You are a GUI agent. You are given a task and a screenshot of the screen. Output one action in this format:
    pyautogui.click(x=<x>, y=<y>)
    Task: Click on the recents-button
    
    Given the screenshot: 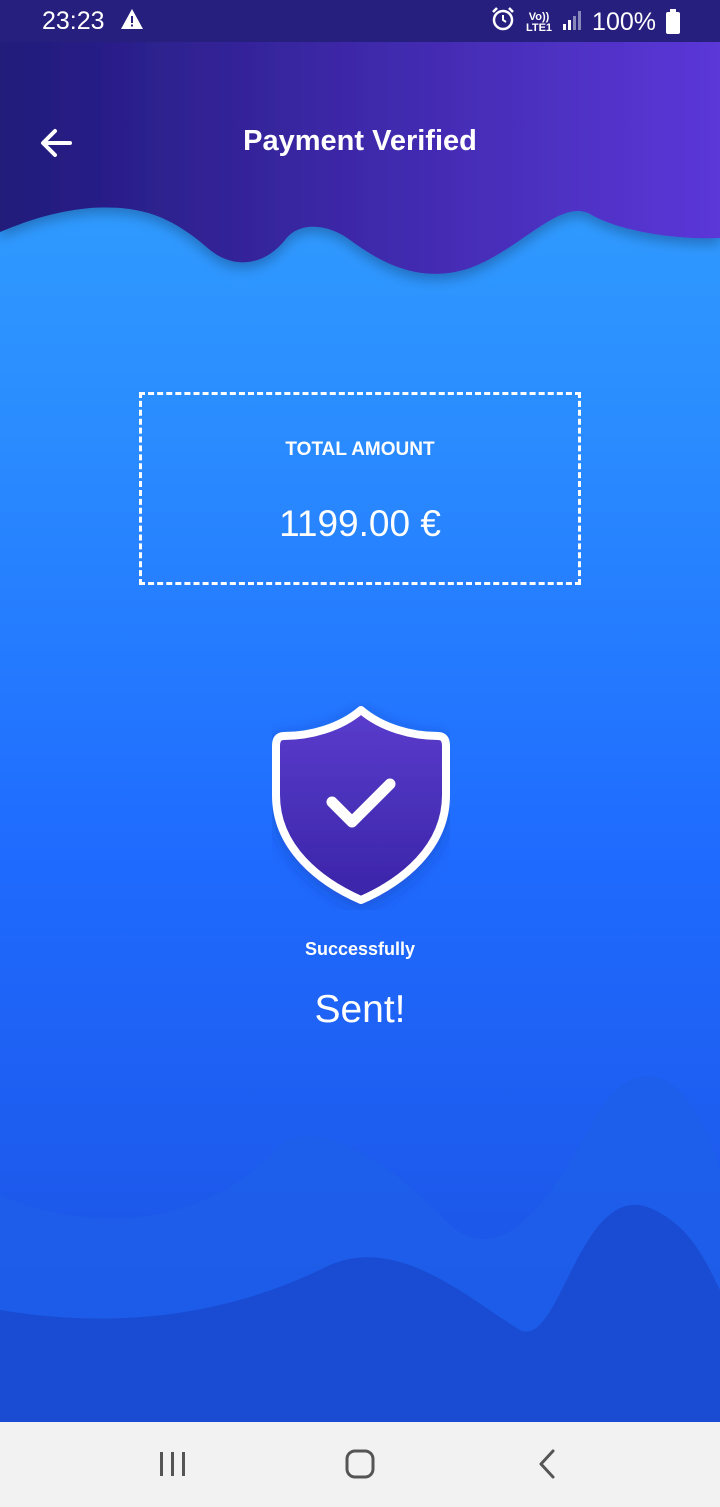 What is the action you would take?
    pyautogui.click(x=173, y=1465)
    